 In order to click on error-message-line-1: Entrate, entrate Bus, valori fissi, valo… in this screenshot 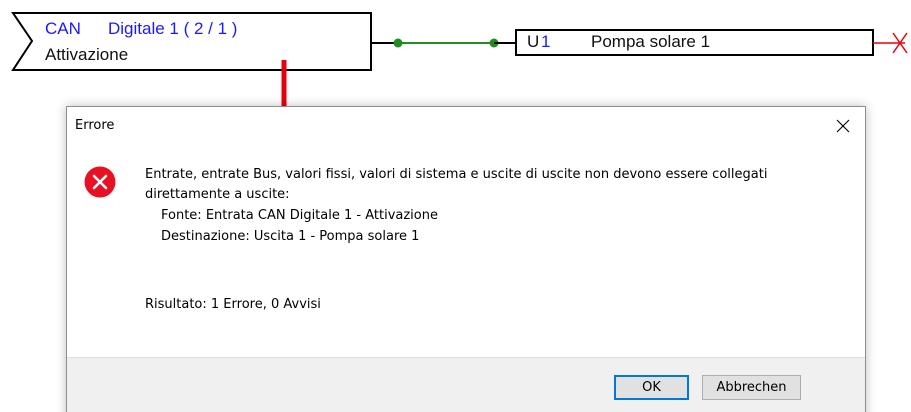, I will do `click(456, 174)`.